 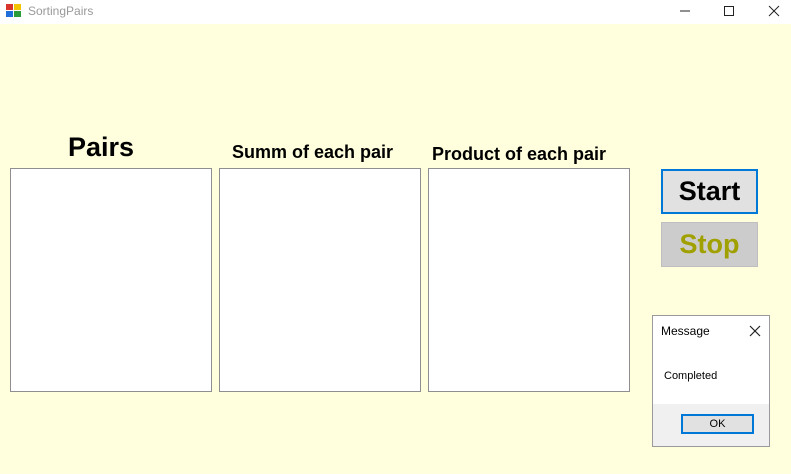 I want to click on stop-button: Stop, so click(x=709, y=244).